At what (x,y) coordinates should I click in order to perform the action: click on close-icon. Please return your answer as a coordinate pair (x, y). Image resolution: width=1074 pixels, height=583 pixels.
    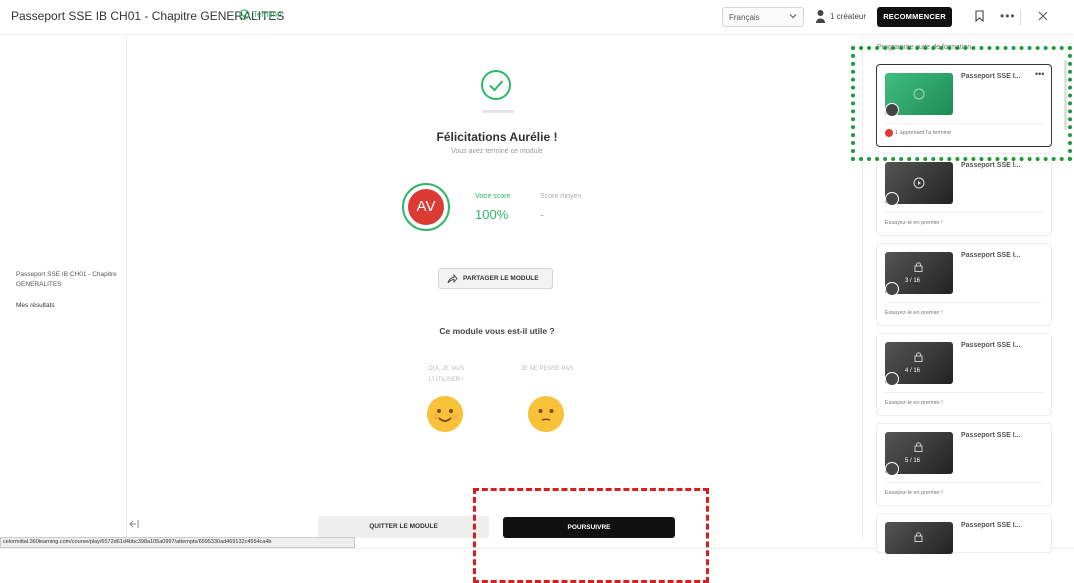
    Looking at the image, I should click on (1043, 16).